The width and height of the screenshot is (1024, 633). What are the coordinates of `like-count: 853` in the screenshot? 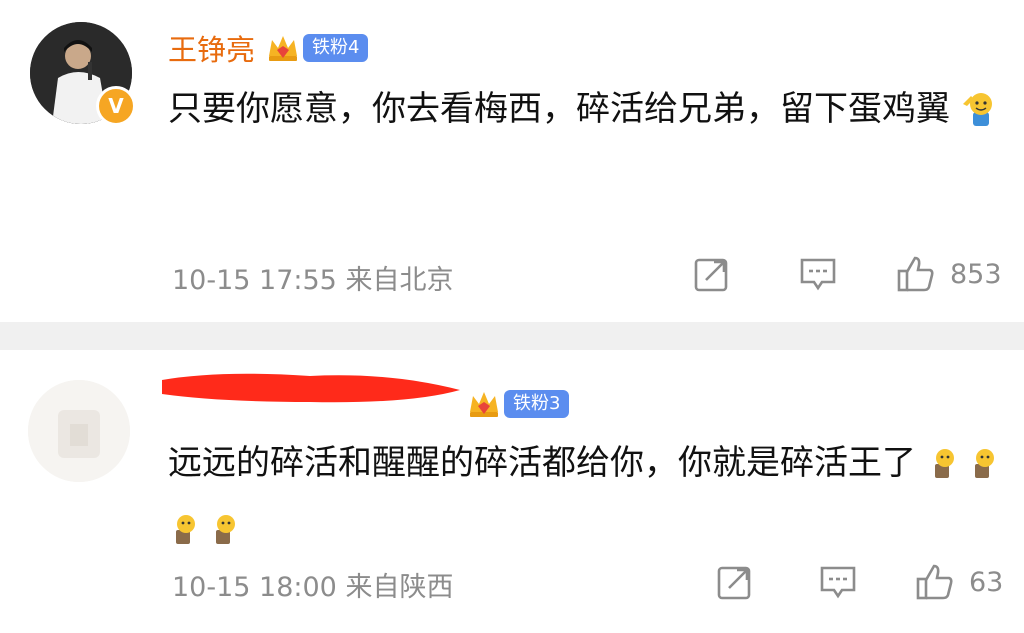 It's located at (976, 274).